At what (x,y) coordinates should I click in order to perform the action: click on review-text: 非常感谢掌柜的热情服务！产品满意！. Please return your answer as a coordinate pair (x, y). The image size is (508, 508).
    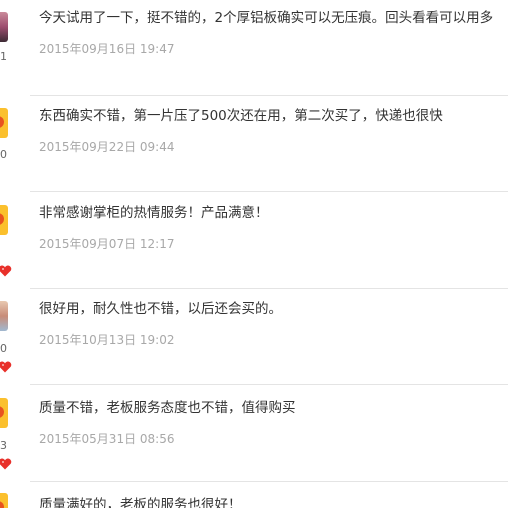
    Looking at the image, I should click on (154, 213).